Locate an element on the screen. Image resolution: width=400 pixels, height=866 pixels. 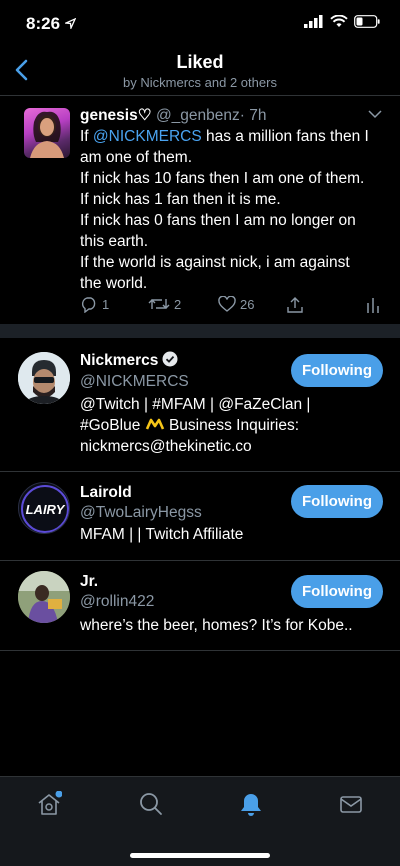
tab-notifications is located at coordinates (251, 804).